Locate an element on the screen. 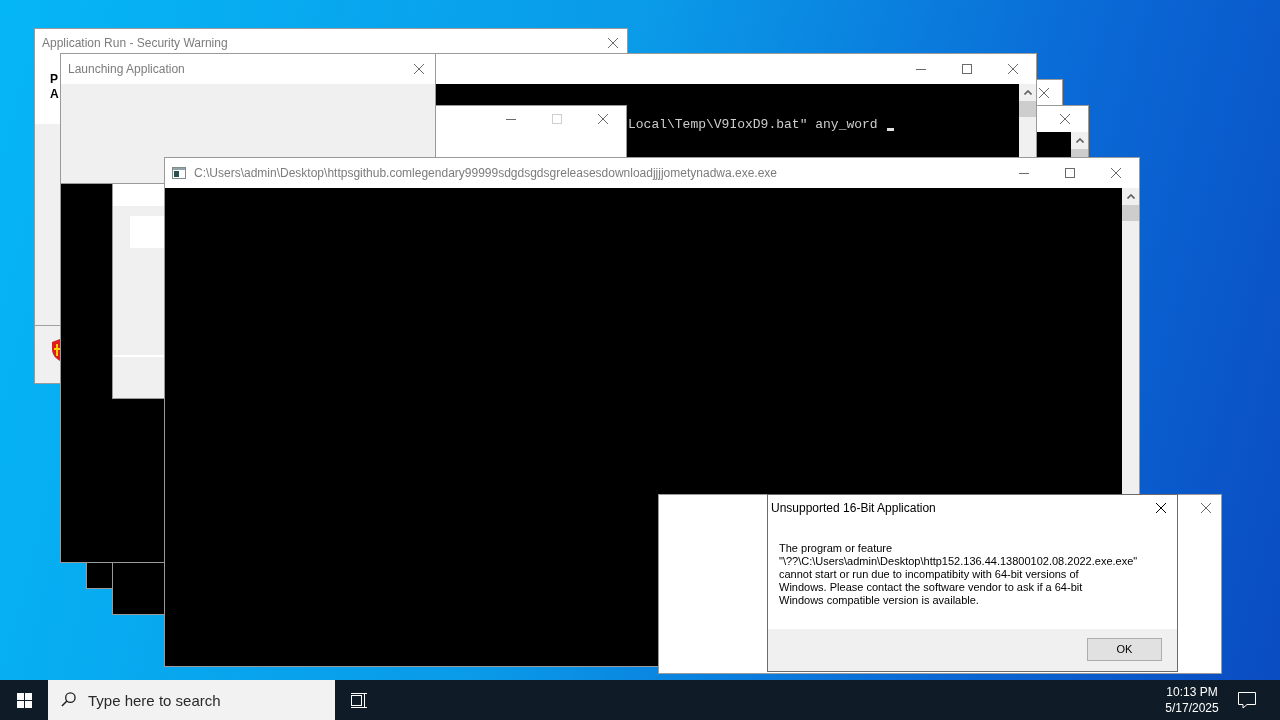 This screenshot has width=1280, height=720. shield-icon is located at coordinates (56, 350).